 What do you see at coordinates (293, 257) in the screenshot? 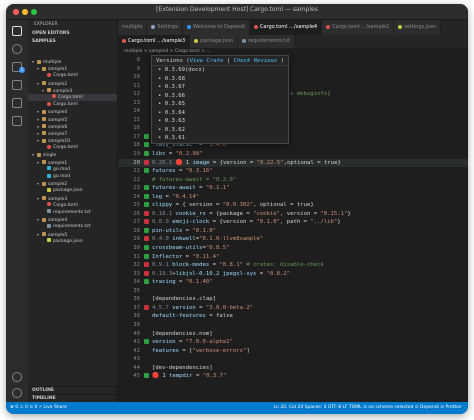
I see `code-line: 31 Inflector = "0.11.4"` at bounding box center [293, 257].